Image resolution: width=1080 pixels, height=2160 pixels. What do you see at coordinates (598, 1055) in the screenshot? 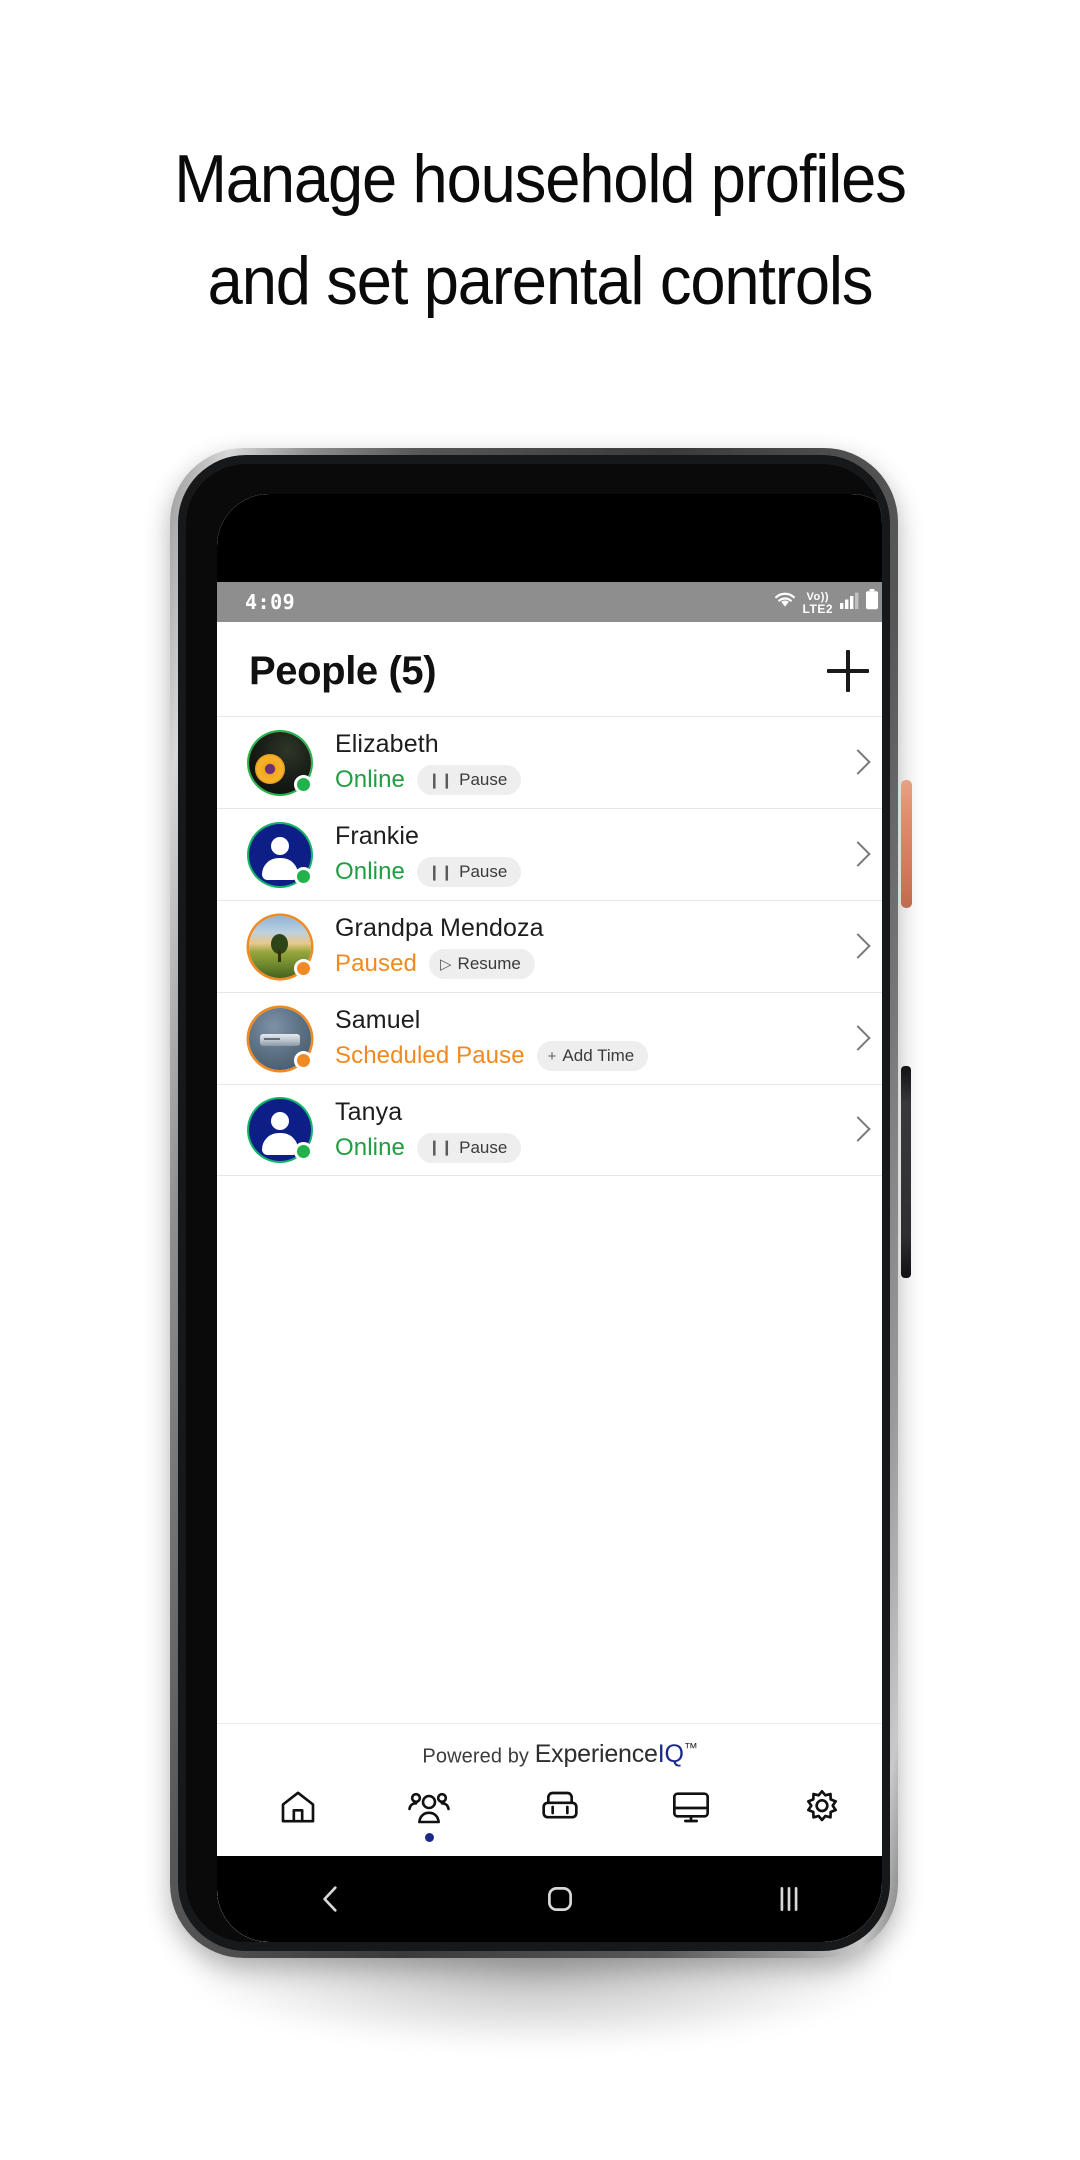
I see `chip-label: Add Time` at bounding box center [598, 1055].